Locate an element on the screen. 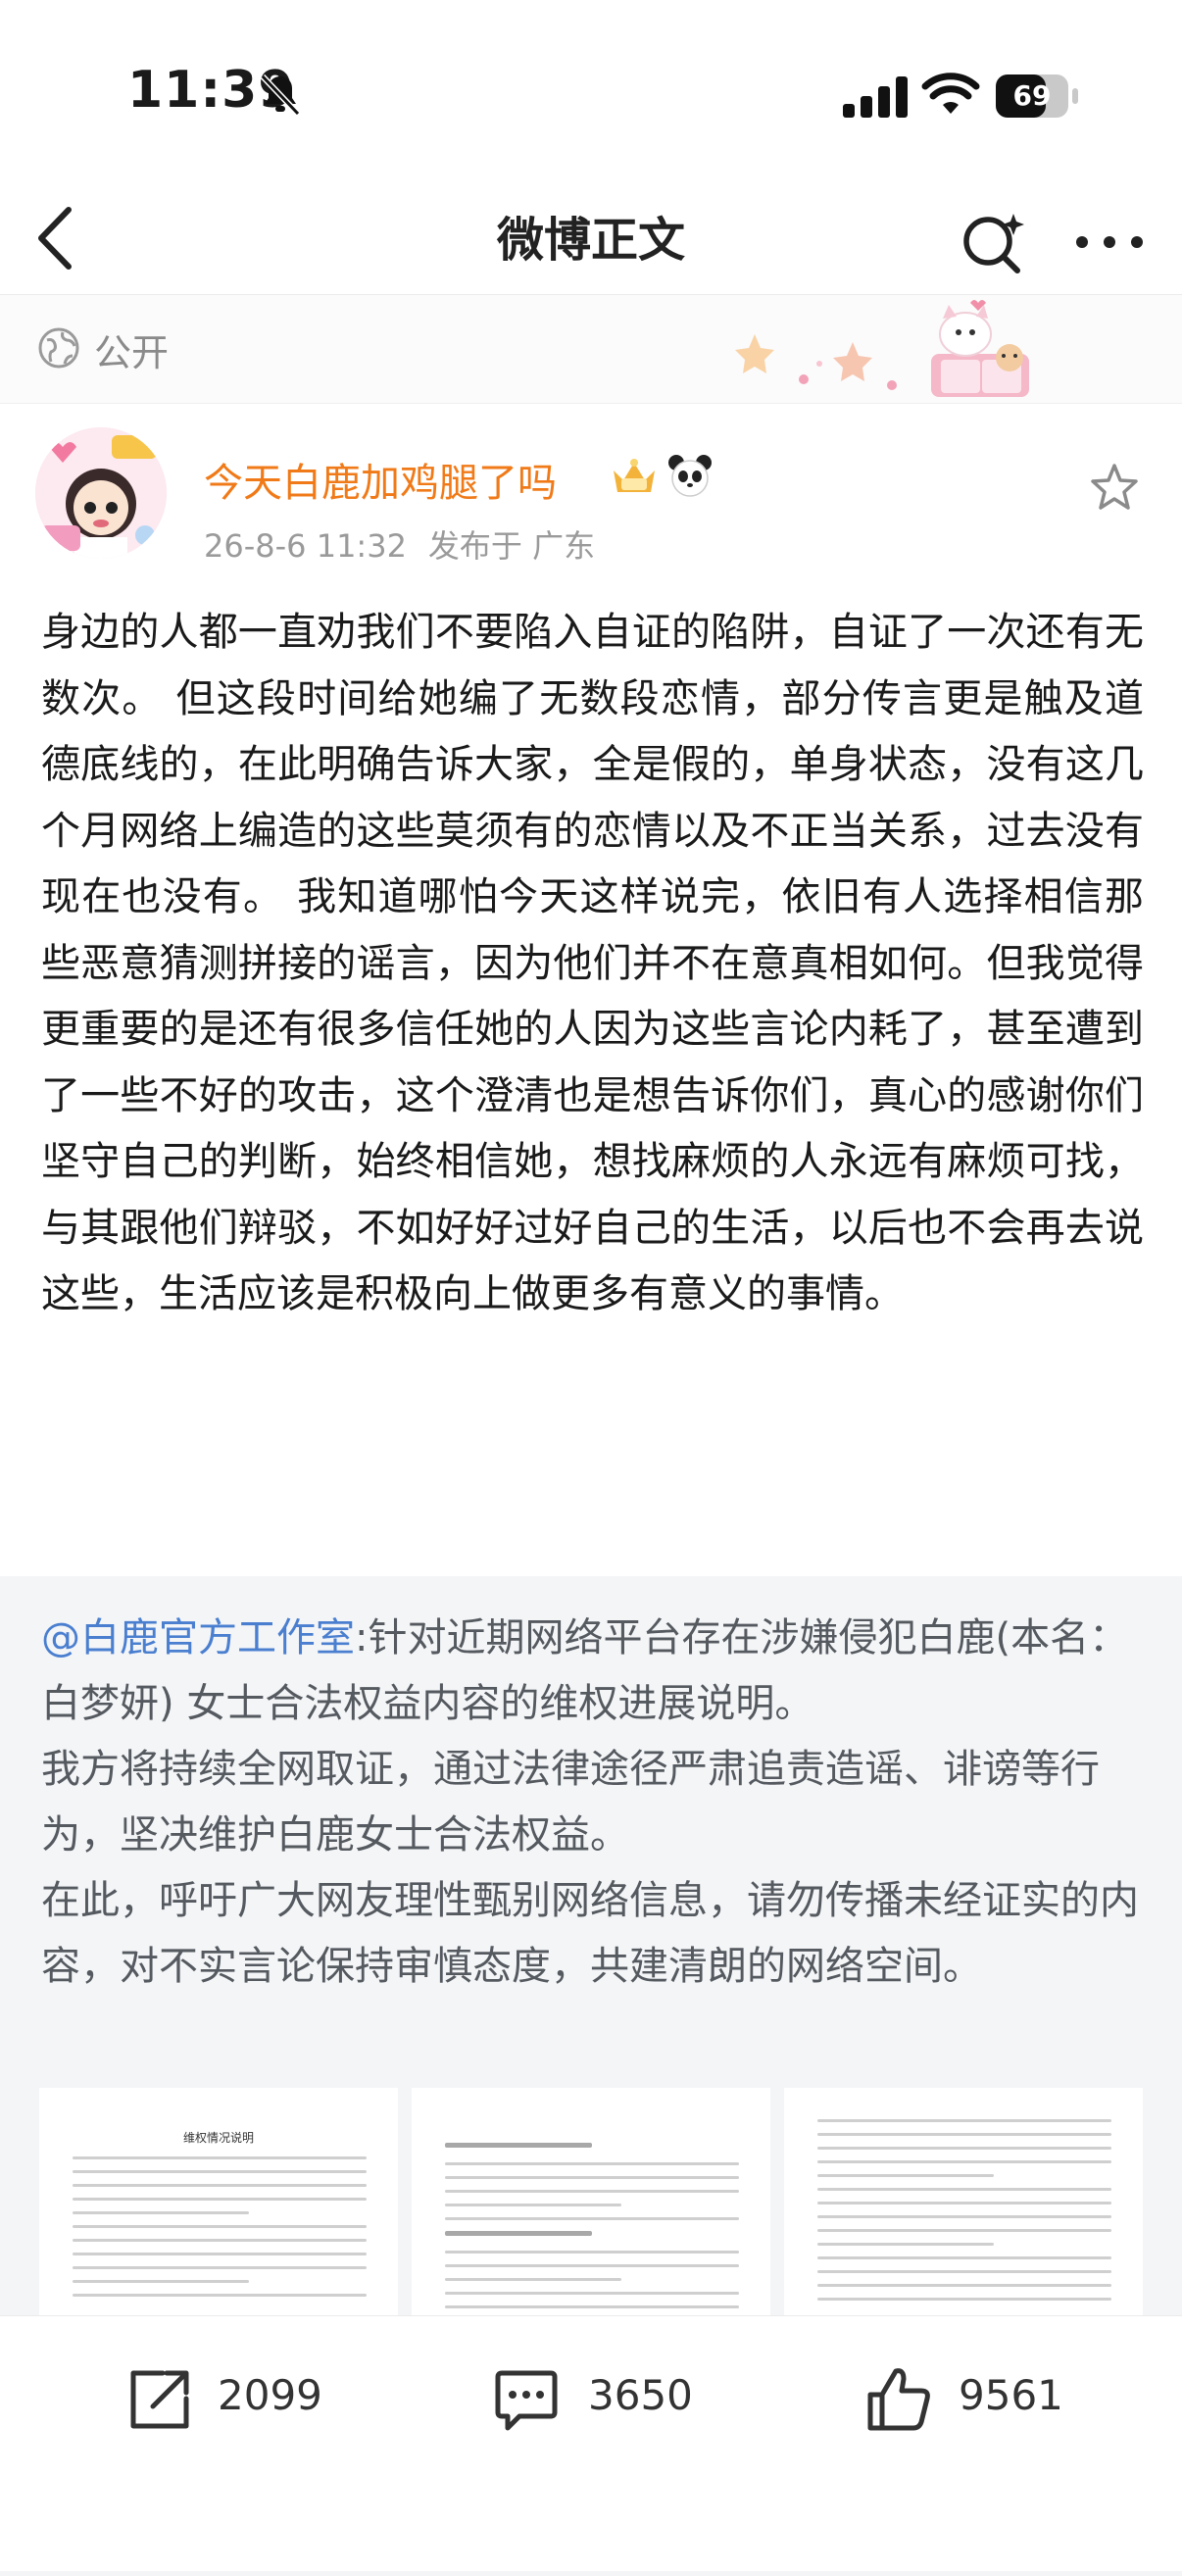 The height and width of the screenshot is (2576, 1182). like-count: 9561 is located at coordinates (1011, 2395).